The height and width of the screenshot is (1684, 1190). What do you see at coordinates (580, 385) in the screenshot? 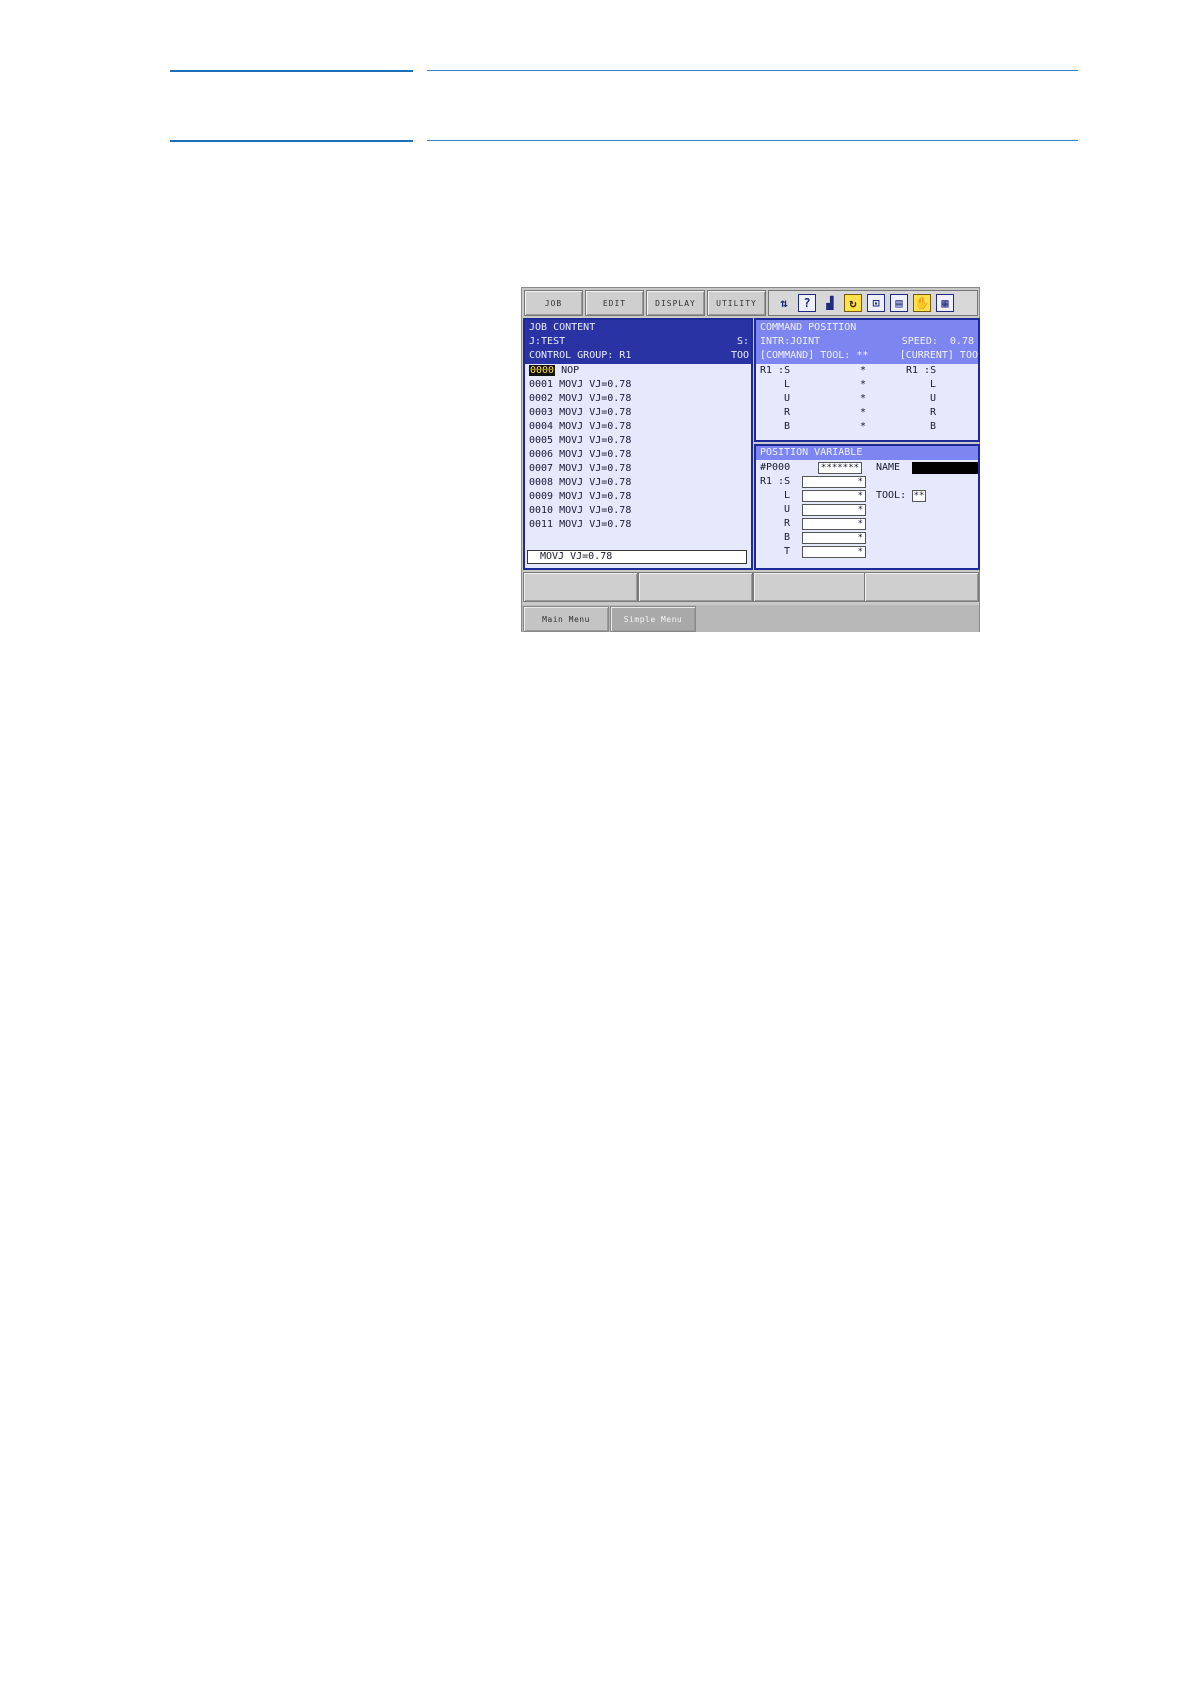
I see `job-line: 0001 MOVJ VJ=0.78` at bounding box center [580, 385].